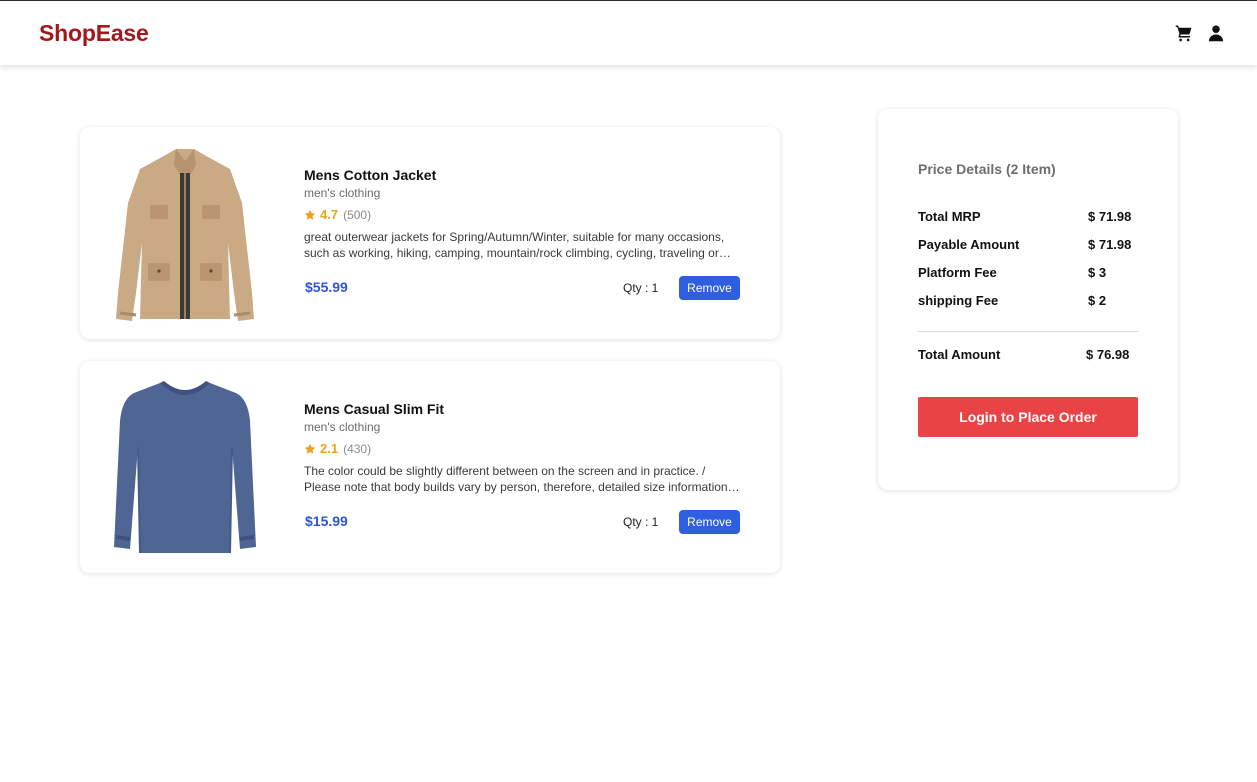 The width and height of the screenshot is (1257, 782). What do you see at coordinates (1110, 216) in the screenshot?
I see `total-mrp-value: $ 71.98` at bounding box center [1110, 216].